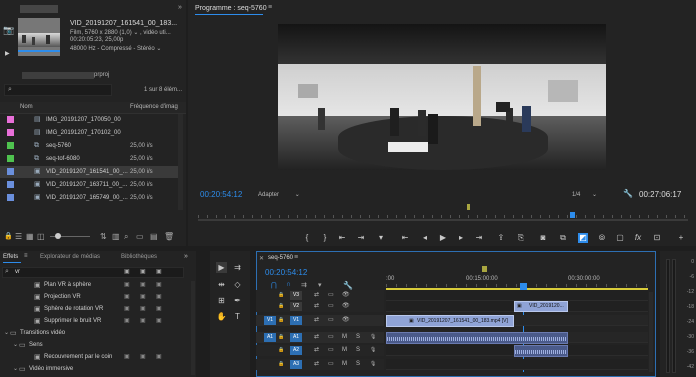  Describe the element at coordinates (90, 146) in the screenshot. I see `project-item: ⧉ seq-5760 25,00 i/s` at that location.